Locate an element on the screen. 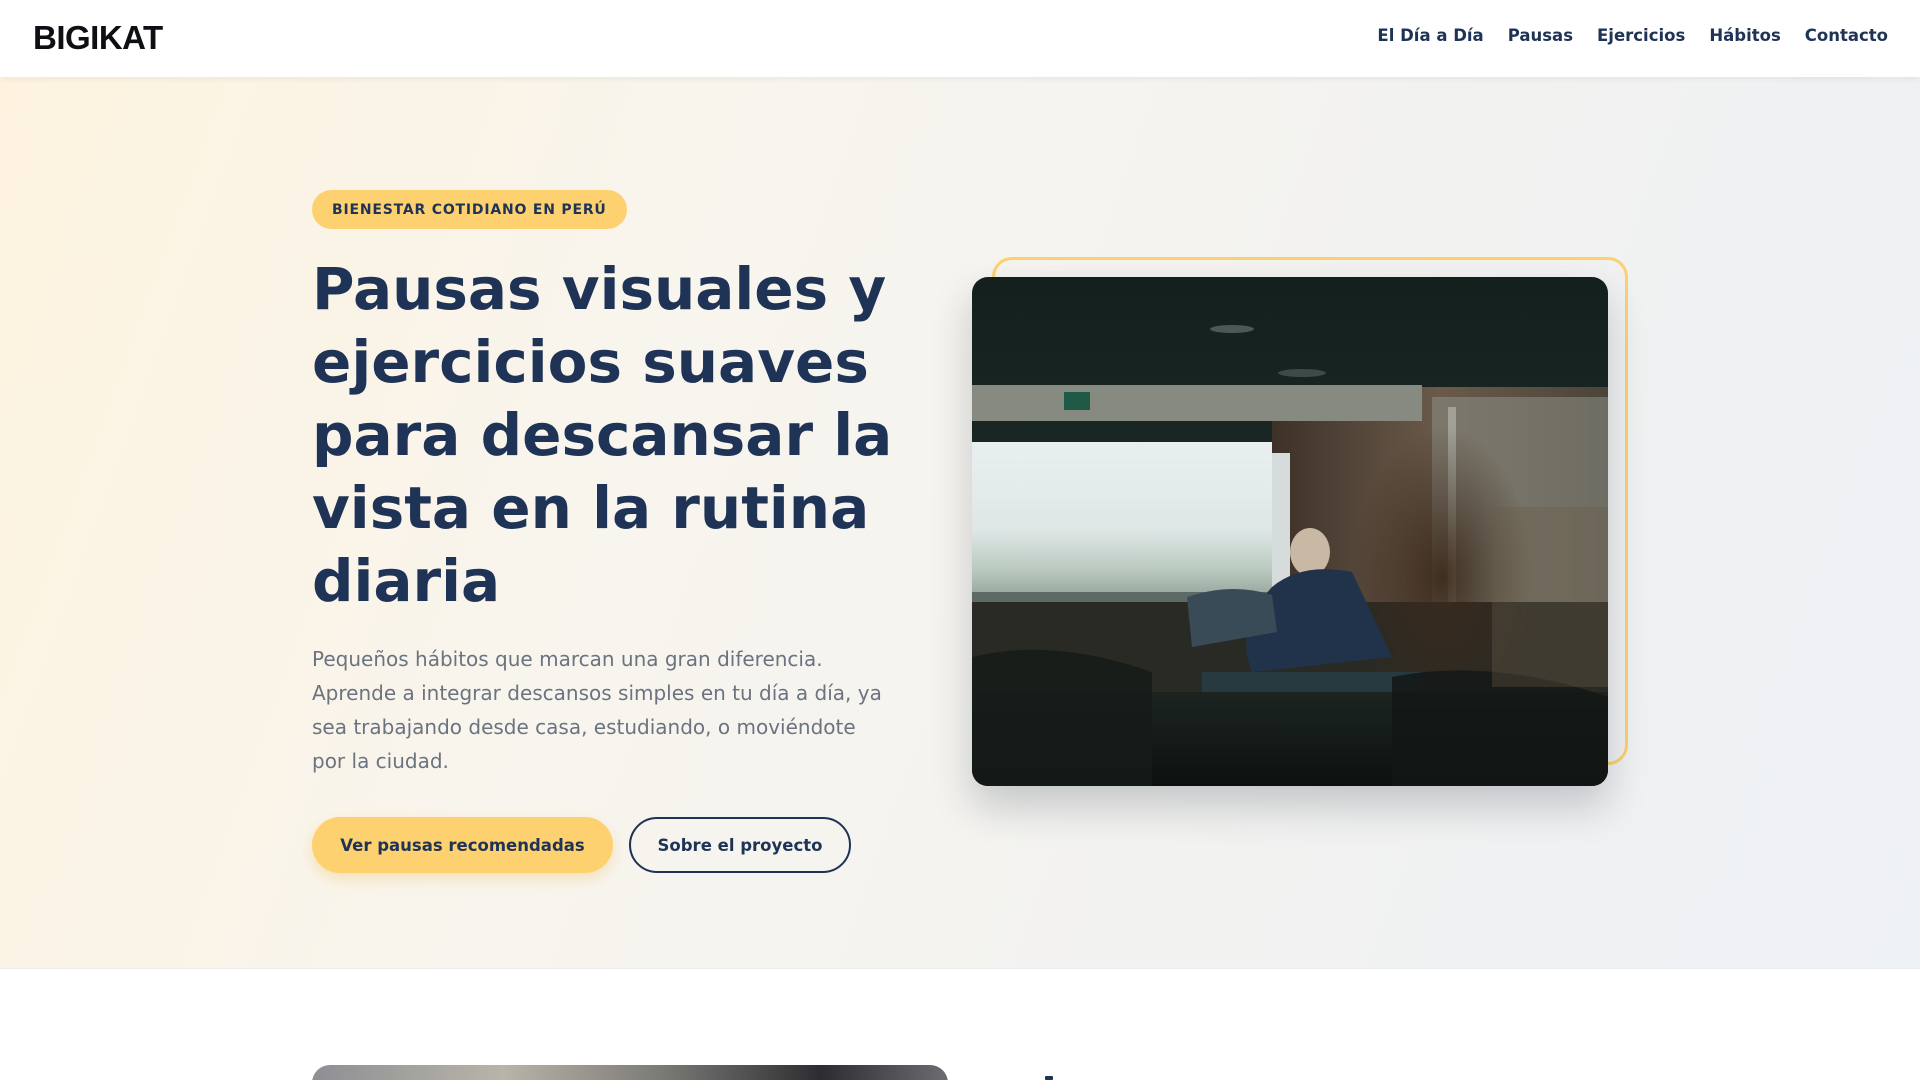 The height and width of the screenshot is (1080, 1920). section-photo is located at coordinates (630, 1072).